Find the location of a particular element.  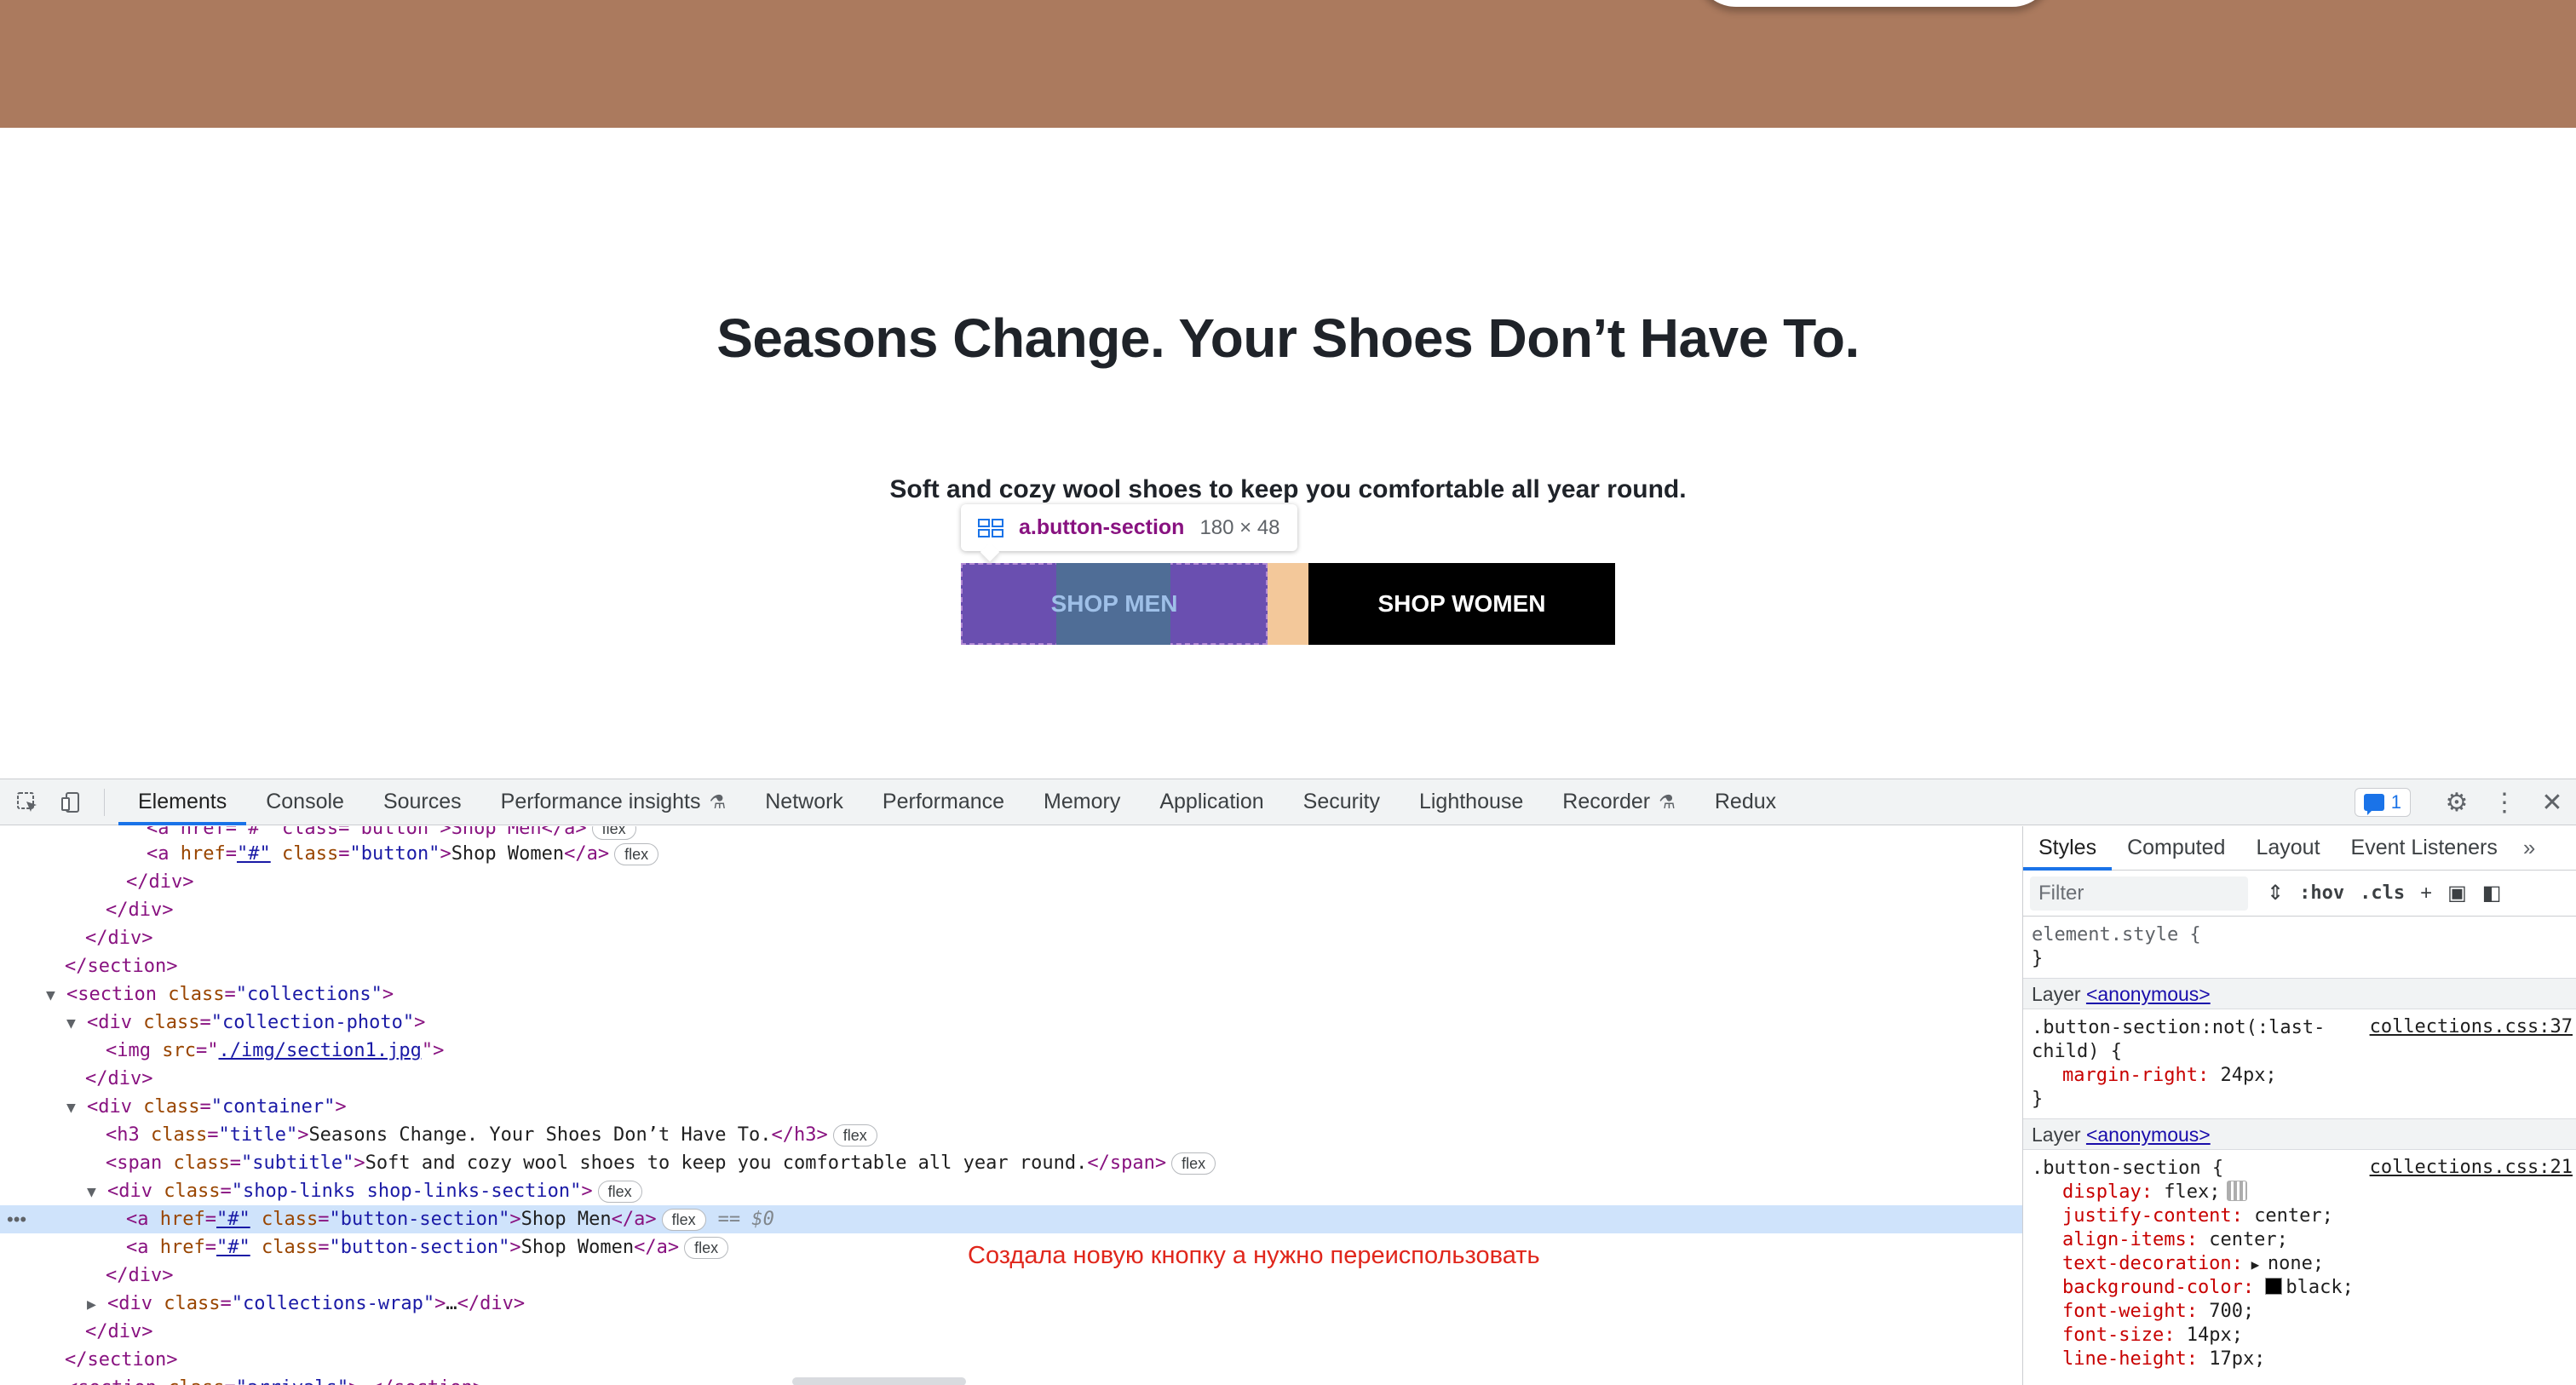

css-prop-value: 17px; is located at coordinates (2237, 1359).